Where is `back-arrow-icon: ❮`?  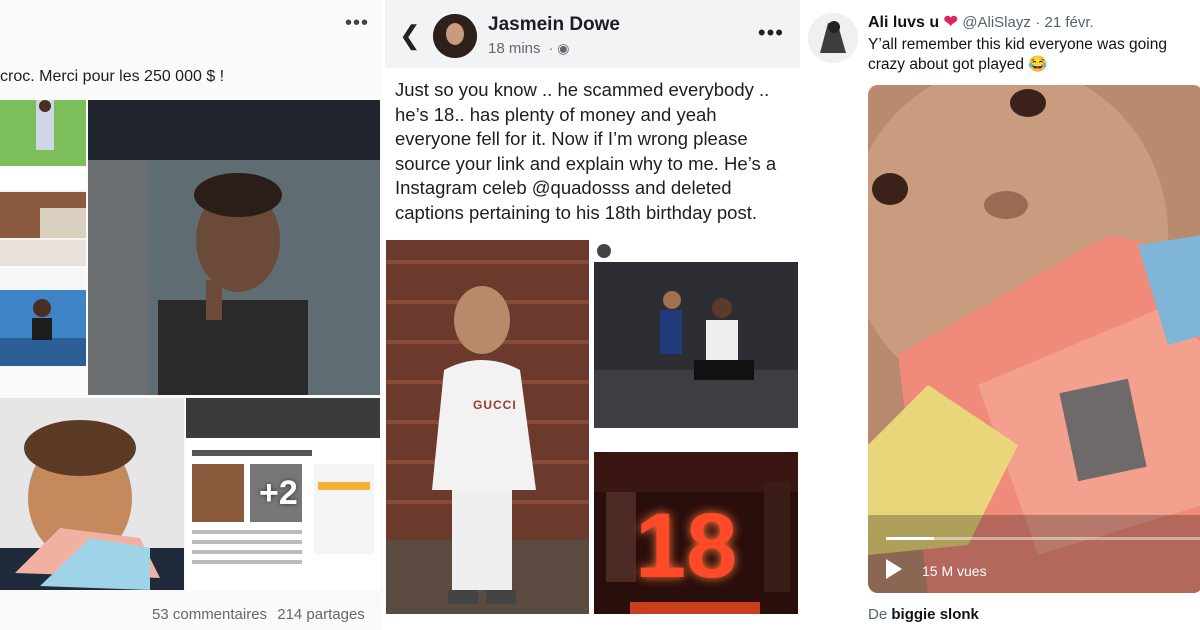 back-arrow-icon: ❮ is located at coordinates (410, 35).